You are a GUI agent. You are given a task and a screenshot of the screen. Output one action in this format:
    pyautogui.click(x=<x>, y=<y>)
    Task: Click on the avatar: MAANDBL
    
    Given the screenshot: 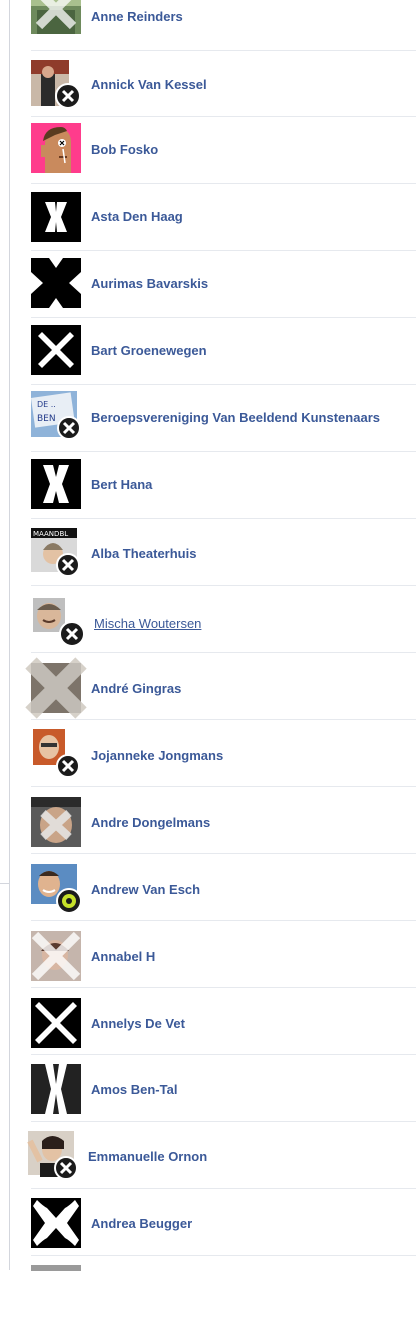 What is the action you would take?
    pyautogui.click(x=56, y=553)
    